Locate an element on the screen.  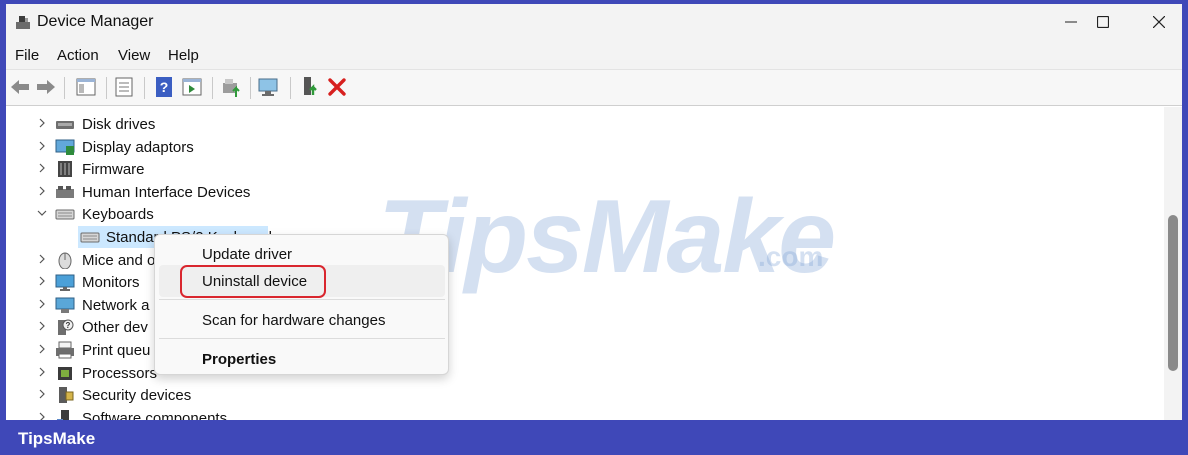
menu-item-properties: Properties is located at coordinates (239, 359).